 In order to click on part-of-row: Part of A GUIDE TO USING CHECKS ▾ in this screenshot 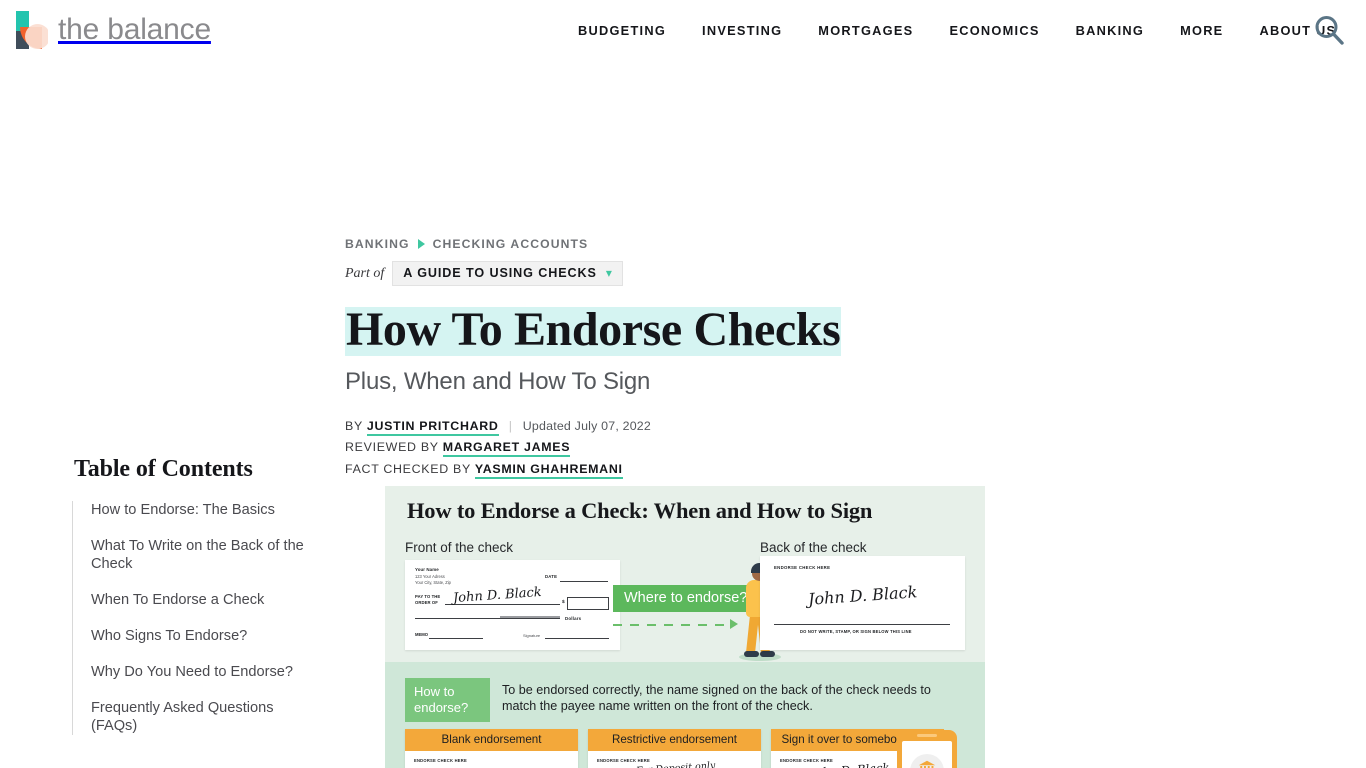, I will do `click(645, 273)`.